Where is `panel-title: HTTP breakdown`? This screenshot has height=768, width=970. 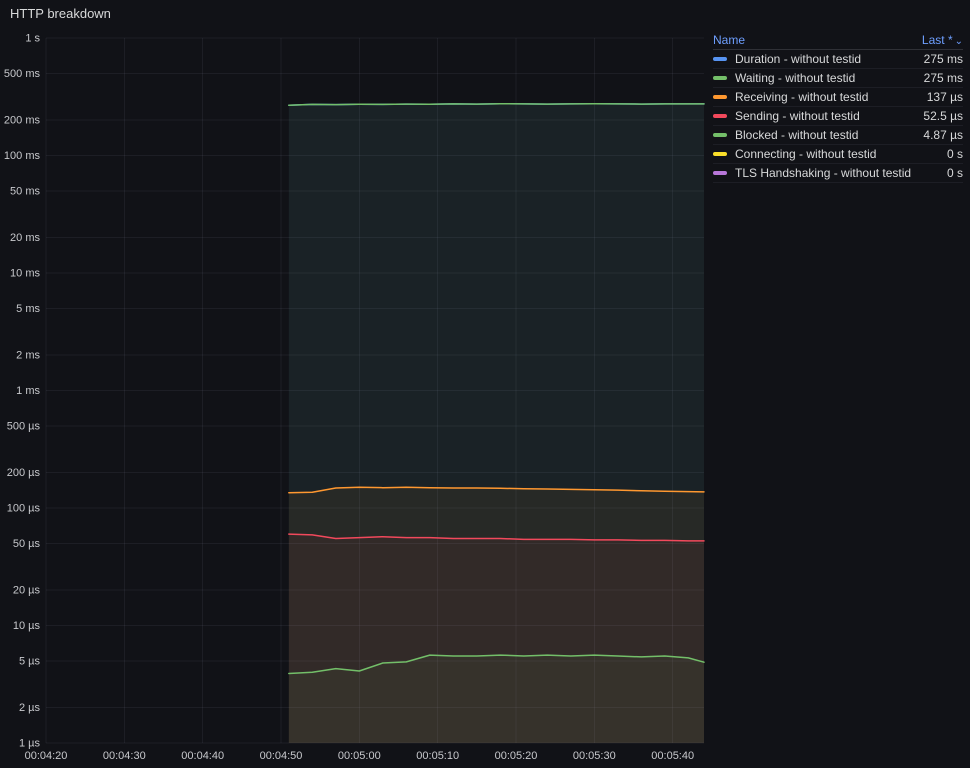
panel-title: HTTP breakdown is located at coordinates (60, 13).